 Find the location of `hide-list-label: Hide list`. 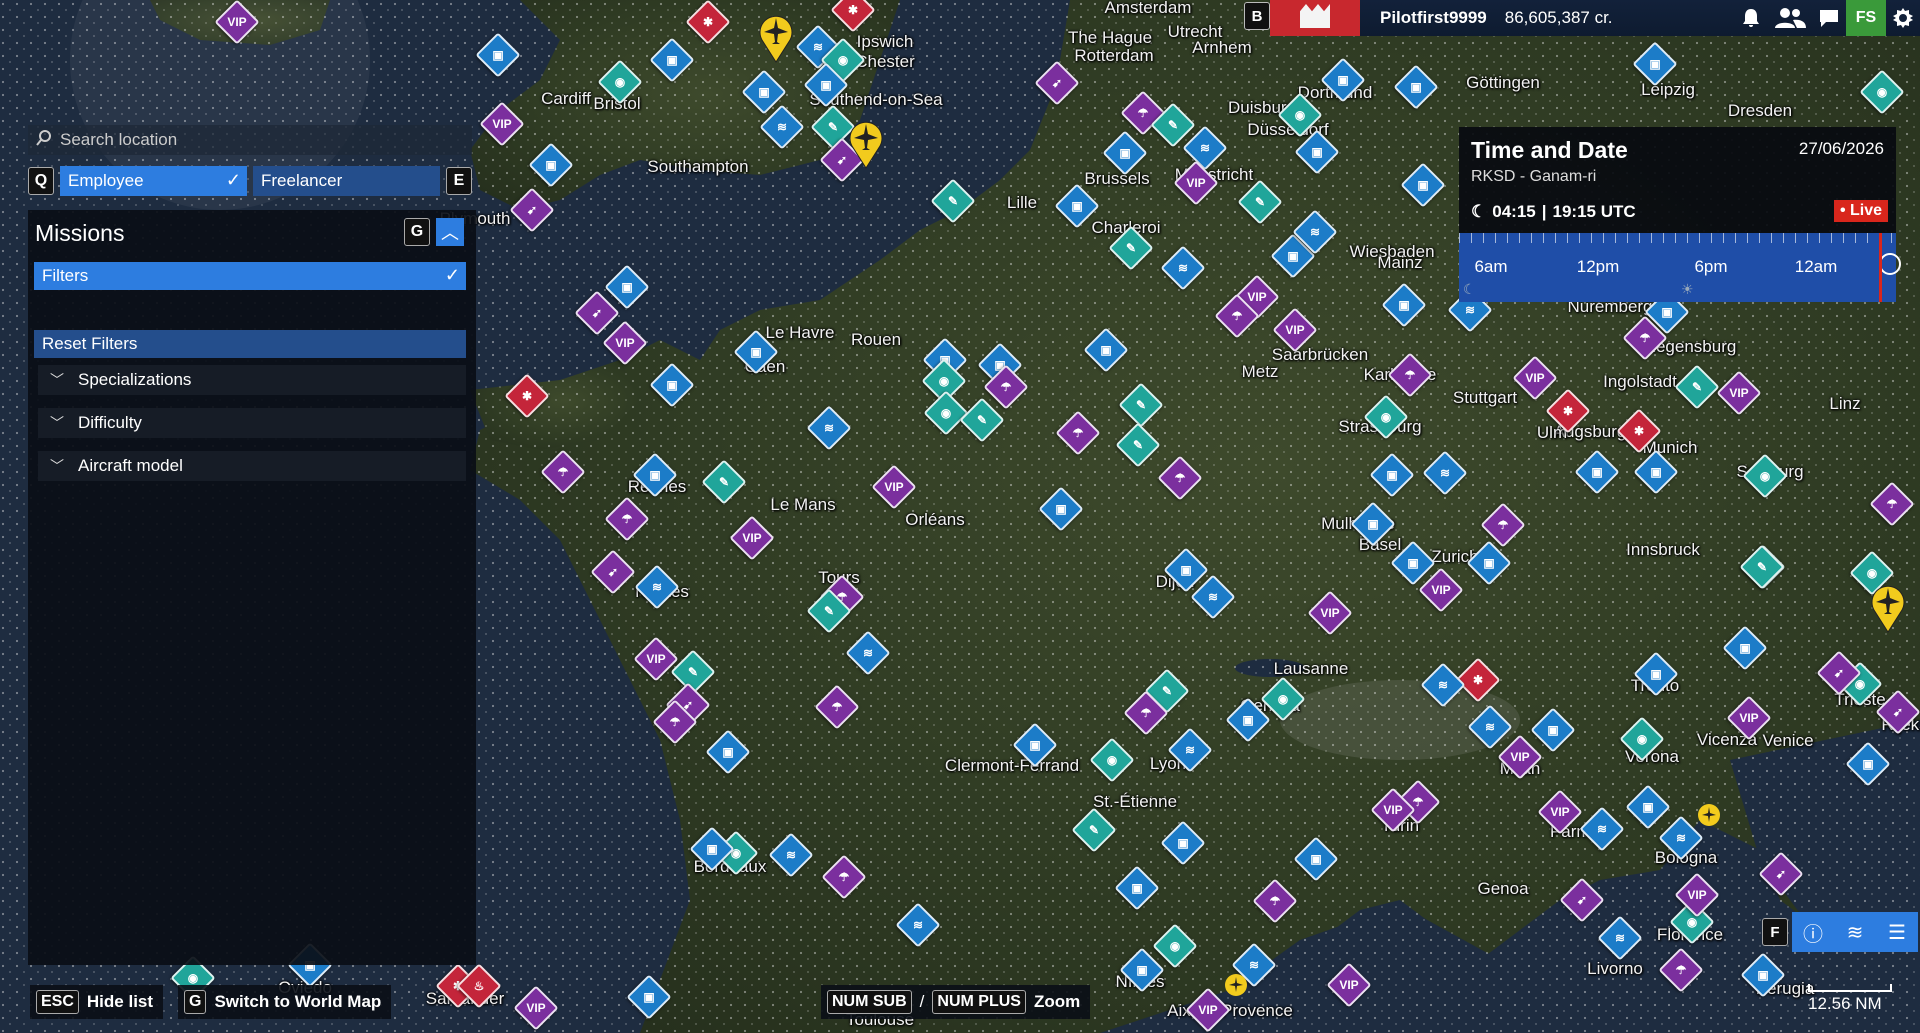

hide-list-label: Hide list is located at coordinates (120, 1001).